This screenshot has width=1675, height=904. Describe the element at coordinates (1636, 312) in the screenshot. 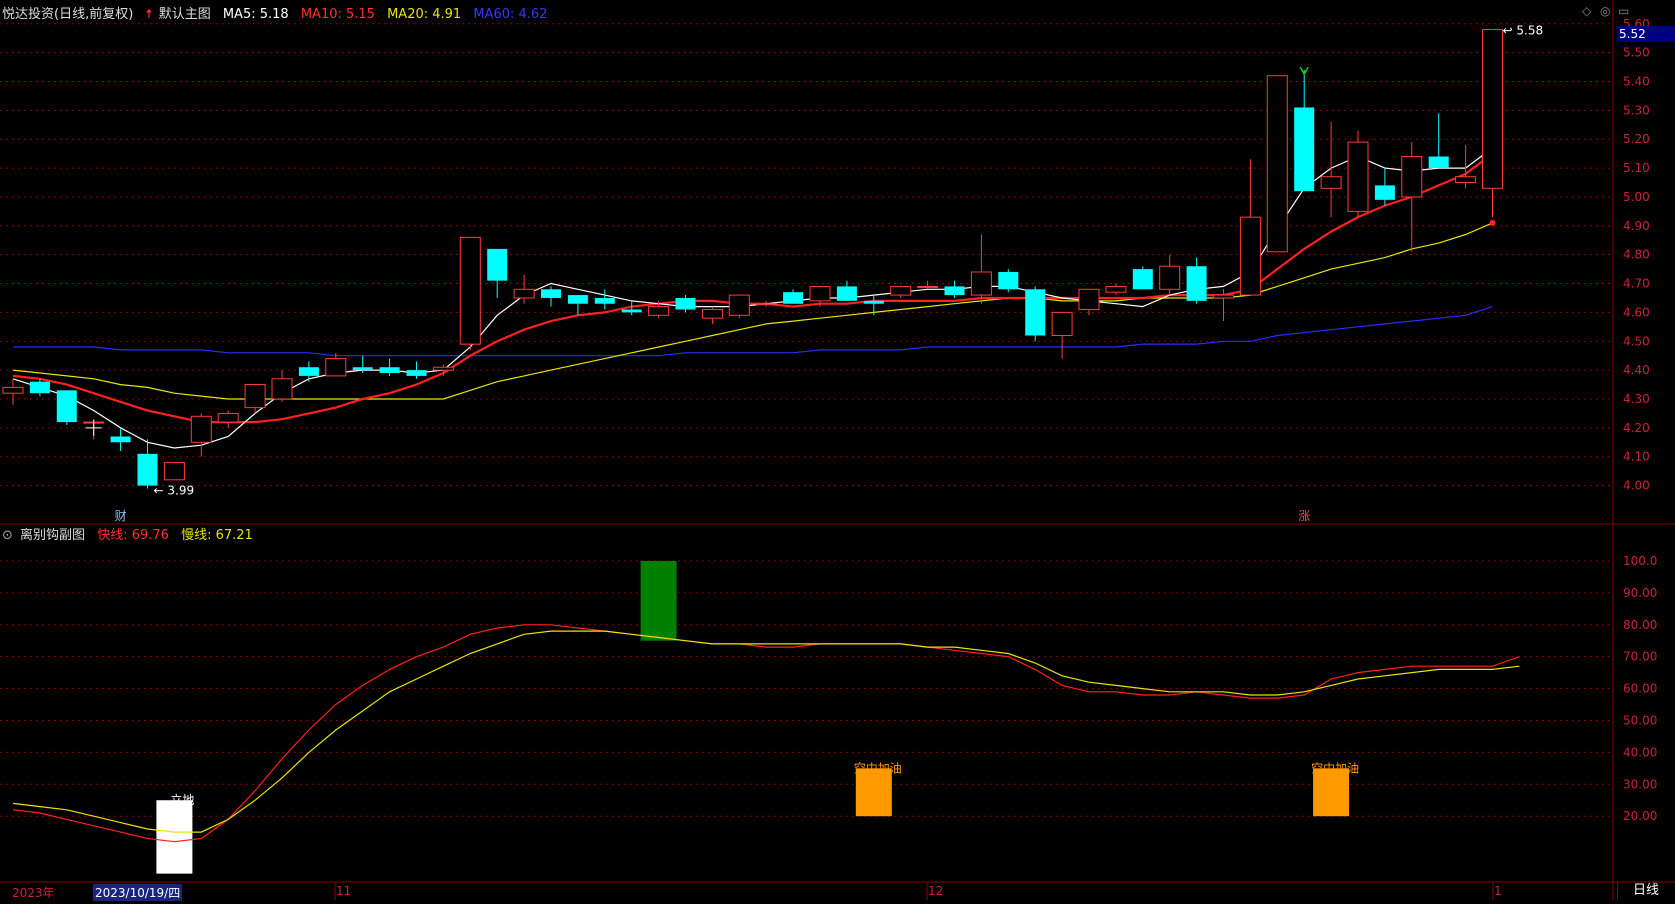

I see `y-tick-label: 4.60` at that location.